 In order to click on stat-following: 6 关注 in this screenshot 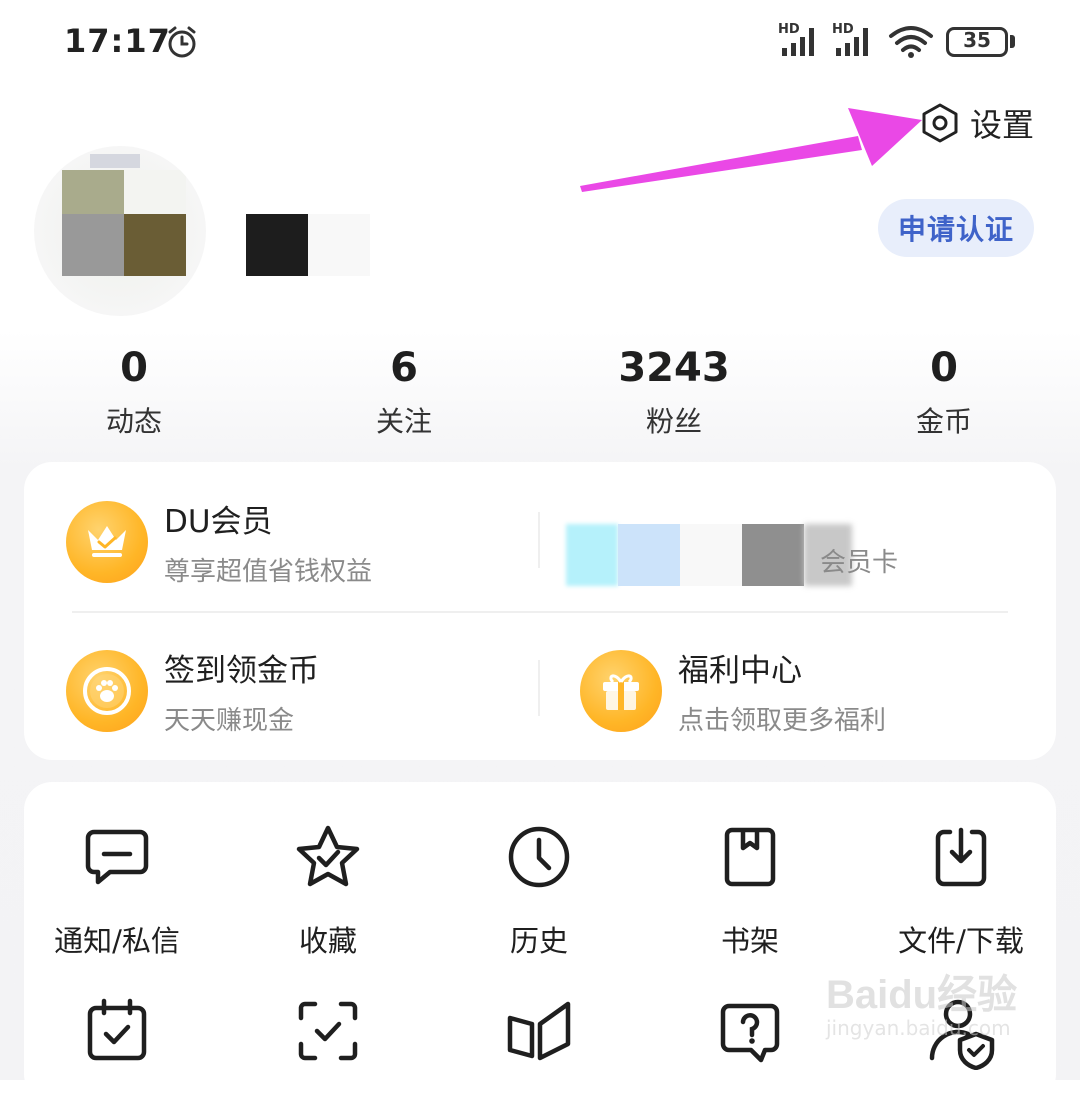, I will do `click(404, 390)`.